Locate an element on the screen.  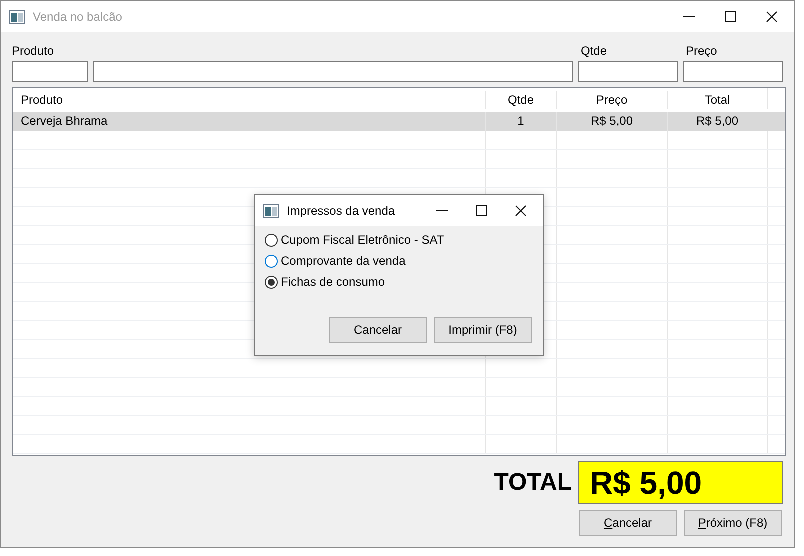
total-value: R$ 5,00 is located at coordinates (680, 482).